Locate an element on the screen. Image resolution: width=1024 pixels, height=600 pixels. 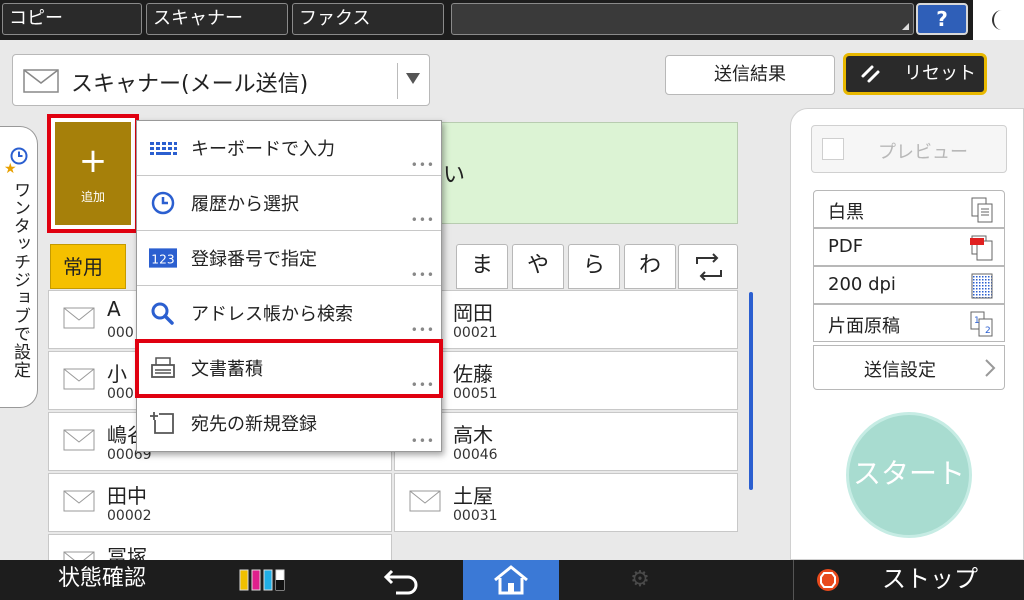
reset-icon is located at coordinates (870, 74).